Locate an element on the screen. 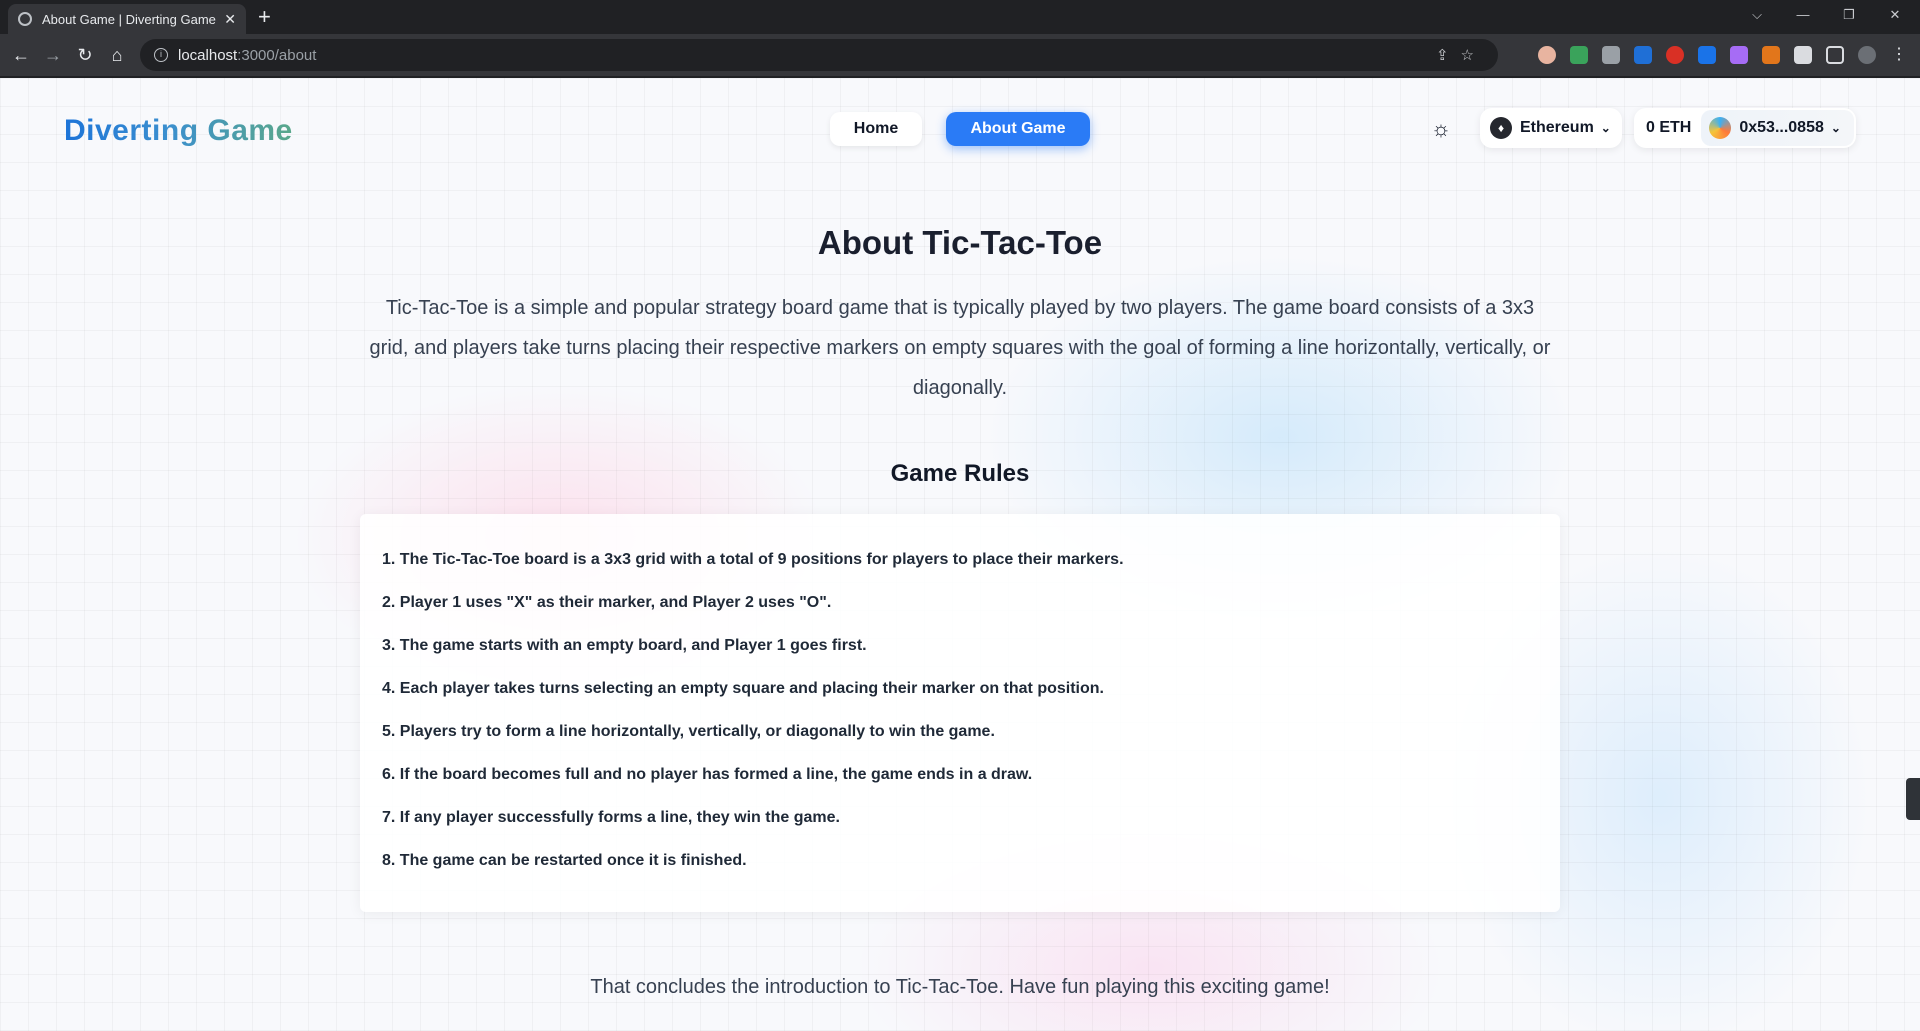 The height and width of the screenshot is (1031, 1920). side-panel-icon is located at coordinates (1835, 55).